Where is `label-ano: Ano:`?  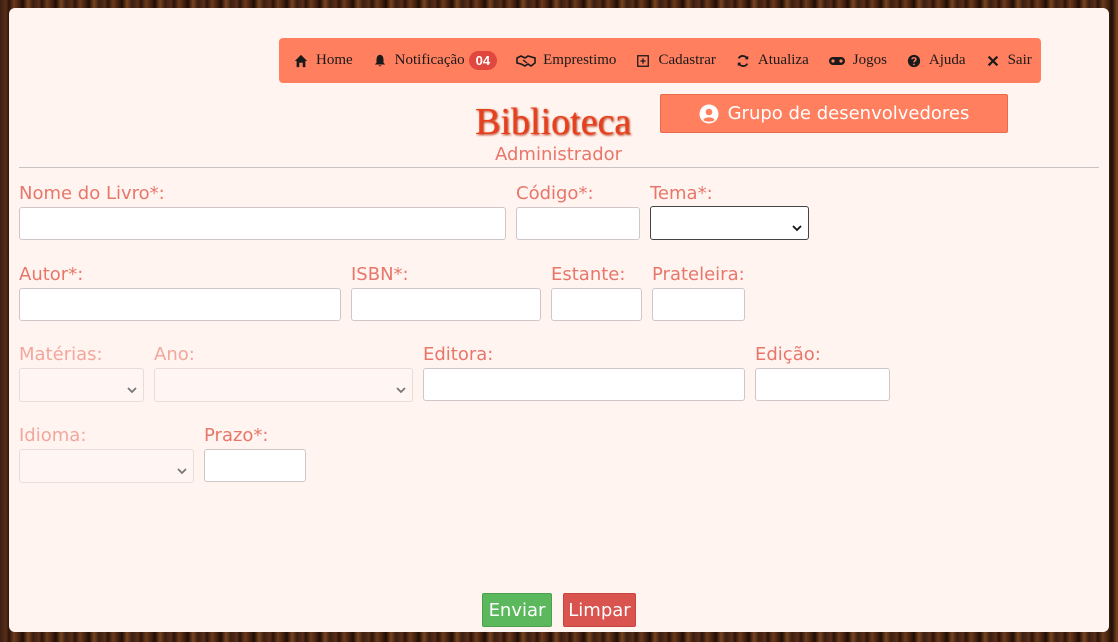 label-ano: Ano: is located at coordinates (174, 354).